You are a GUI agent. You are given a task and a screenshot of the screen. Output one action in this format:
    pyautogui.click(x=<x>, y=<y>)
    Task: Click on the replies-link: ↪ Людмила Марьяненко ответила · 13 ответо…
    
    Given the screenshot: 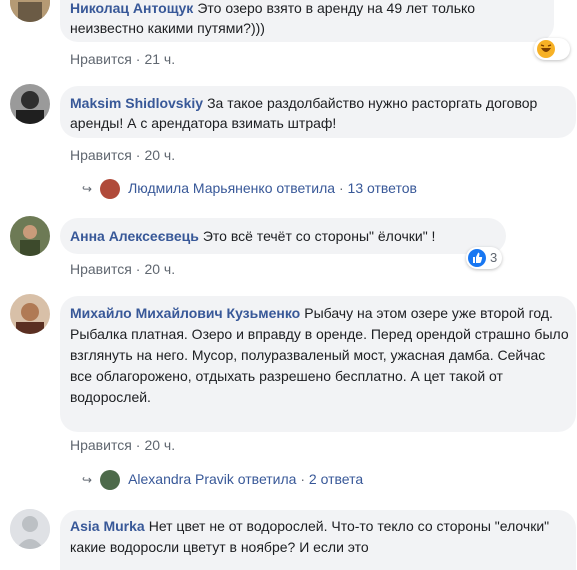 What is the action you would take?
    pyautogui.click(x=249, y=189)
    